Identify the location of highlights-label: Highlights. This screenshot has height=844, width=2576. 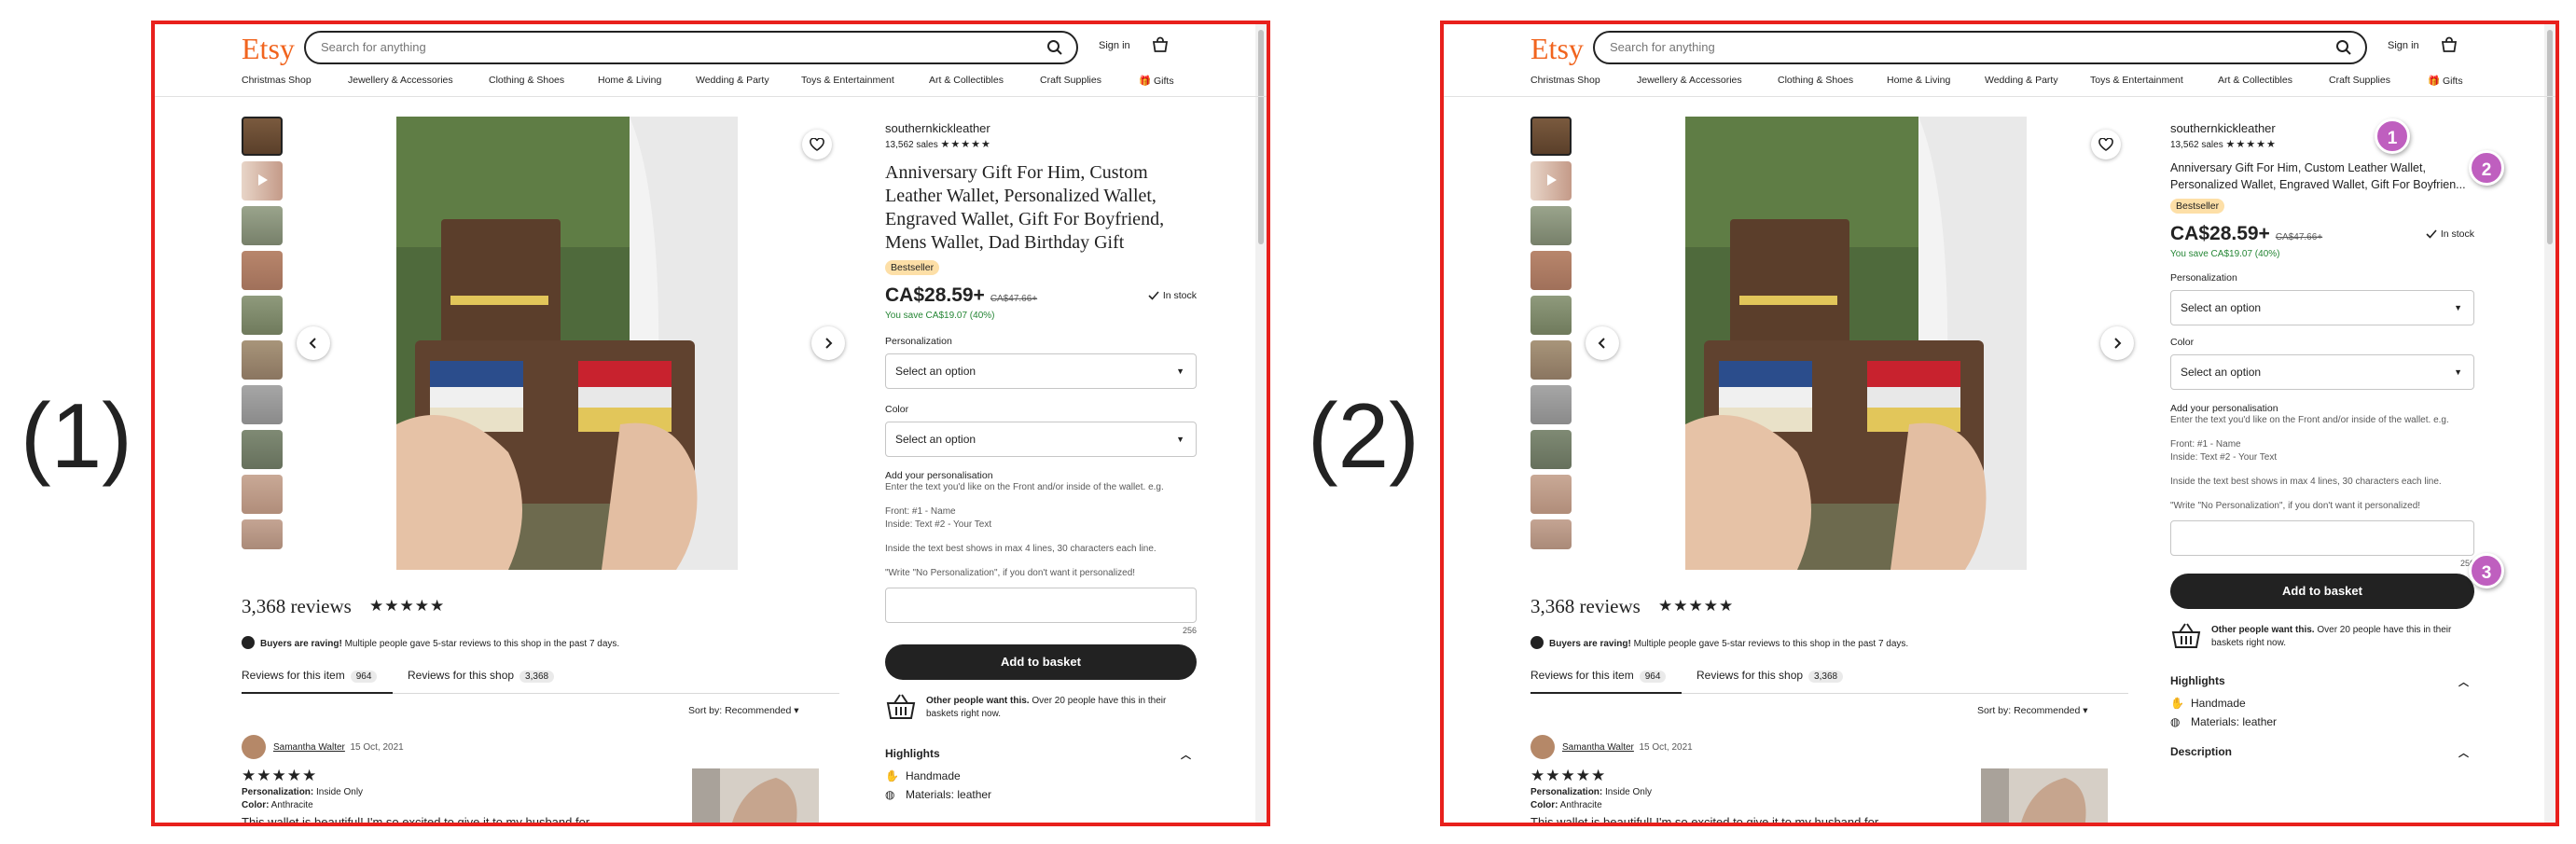
(2197, 680).